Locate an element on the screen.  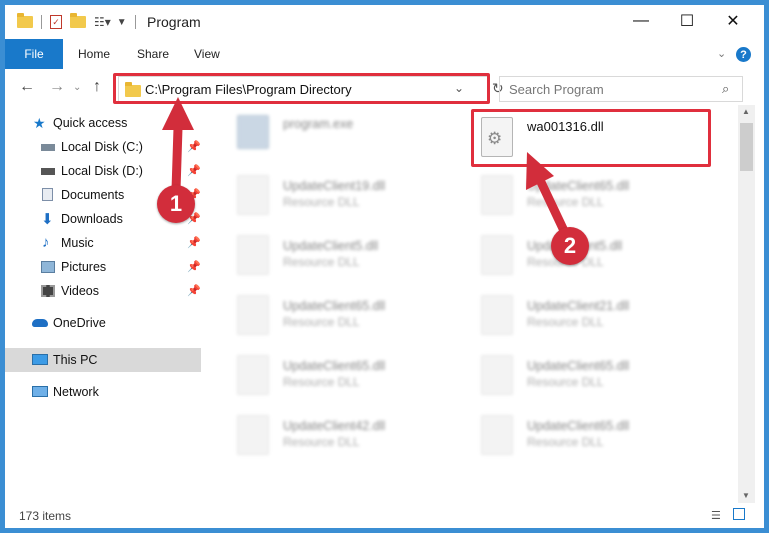
annotation-arrows is located at coordinates (366, 168).